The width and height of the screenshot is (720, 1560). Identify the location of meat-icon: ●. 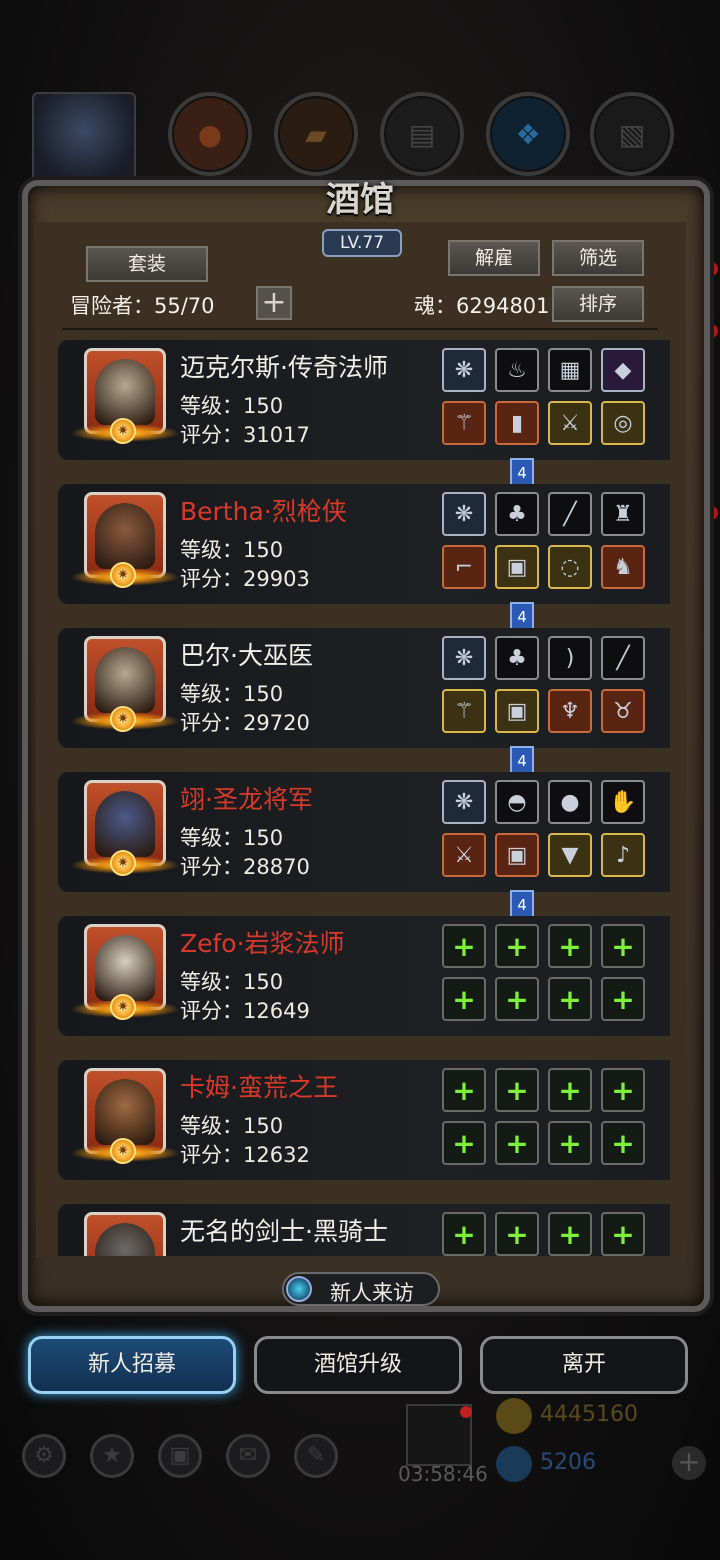
(210, 134).